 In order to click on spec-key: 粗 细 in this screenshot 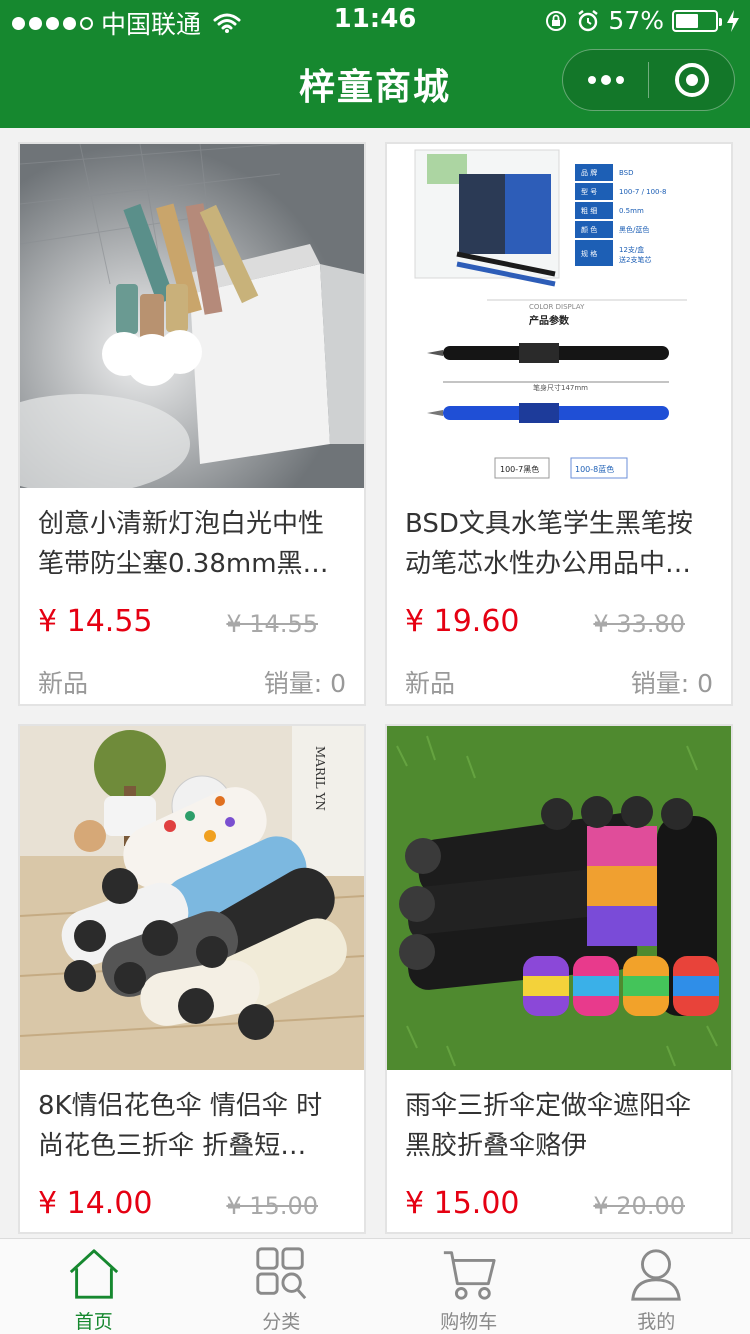, I will do `click(589, 210)`.